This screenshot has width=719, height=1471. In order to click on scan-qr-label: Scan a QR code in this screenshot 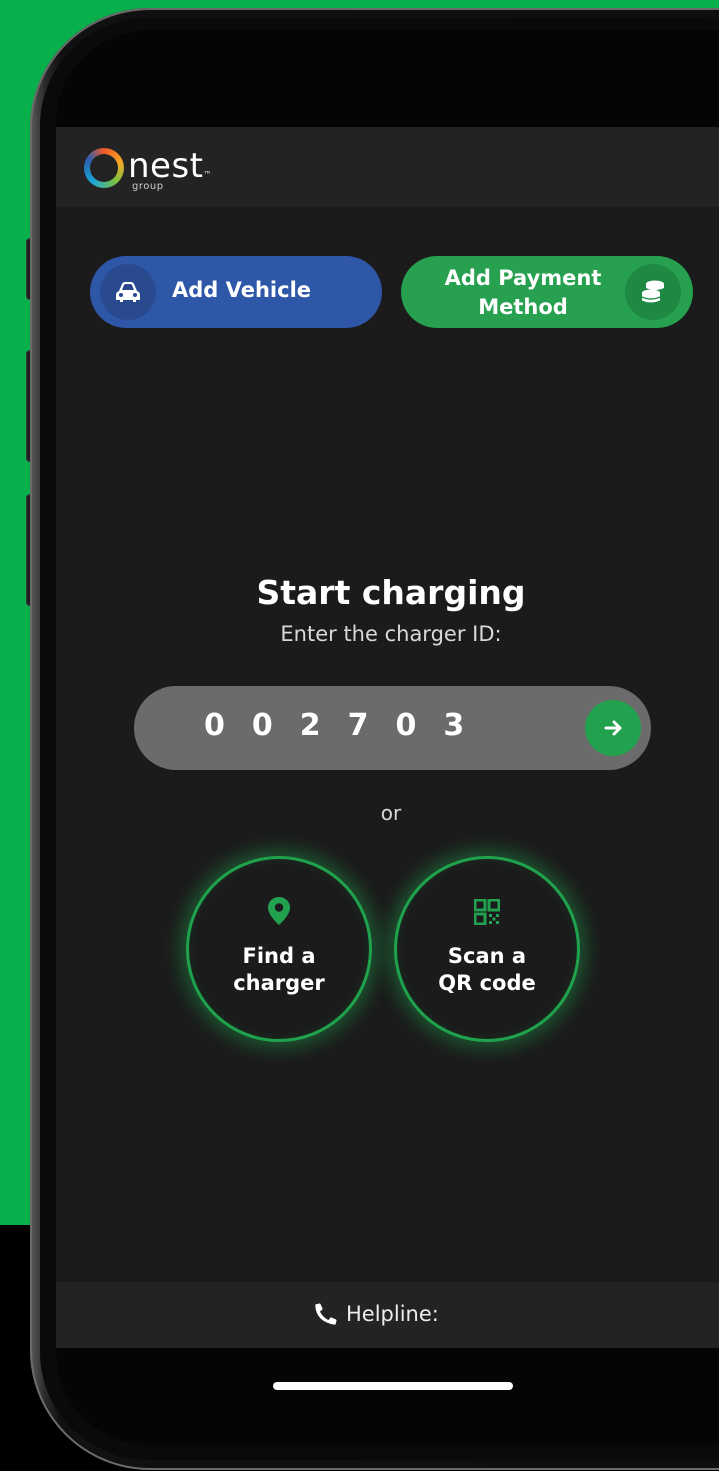, I will do `click(487, 970)`.